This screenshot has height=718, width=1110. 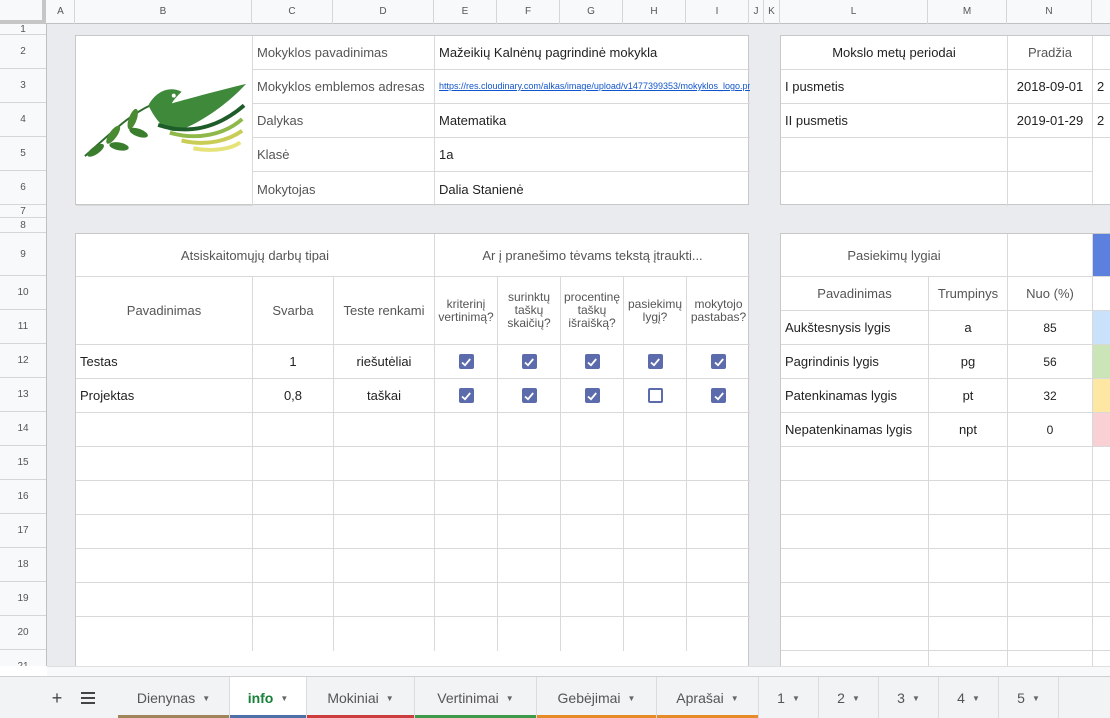 I want to click on row-header-13: 13, so click(x=23, y=395).